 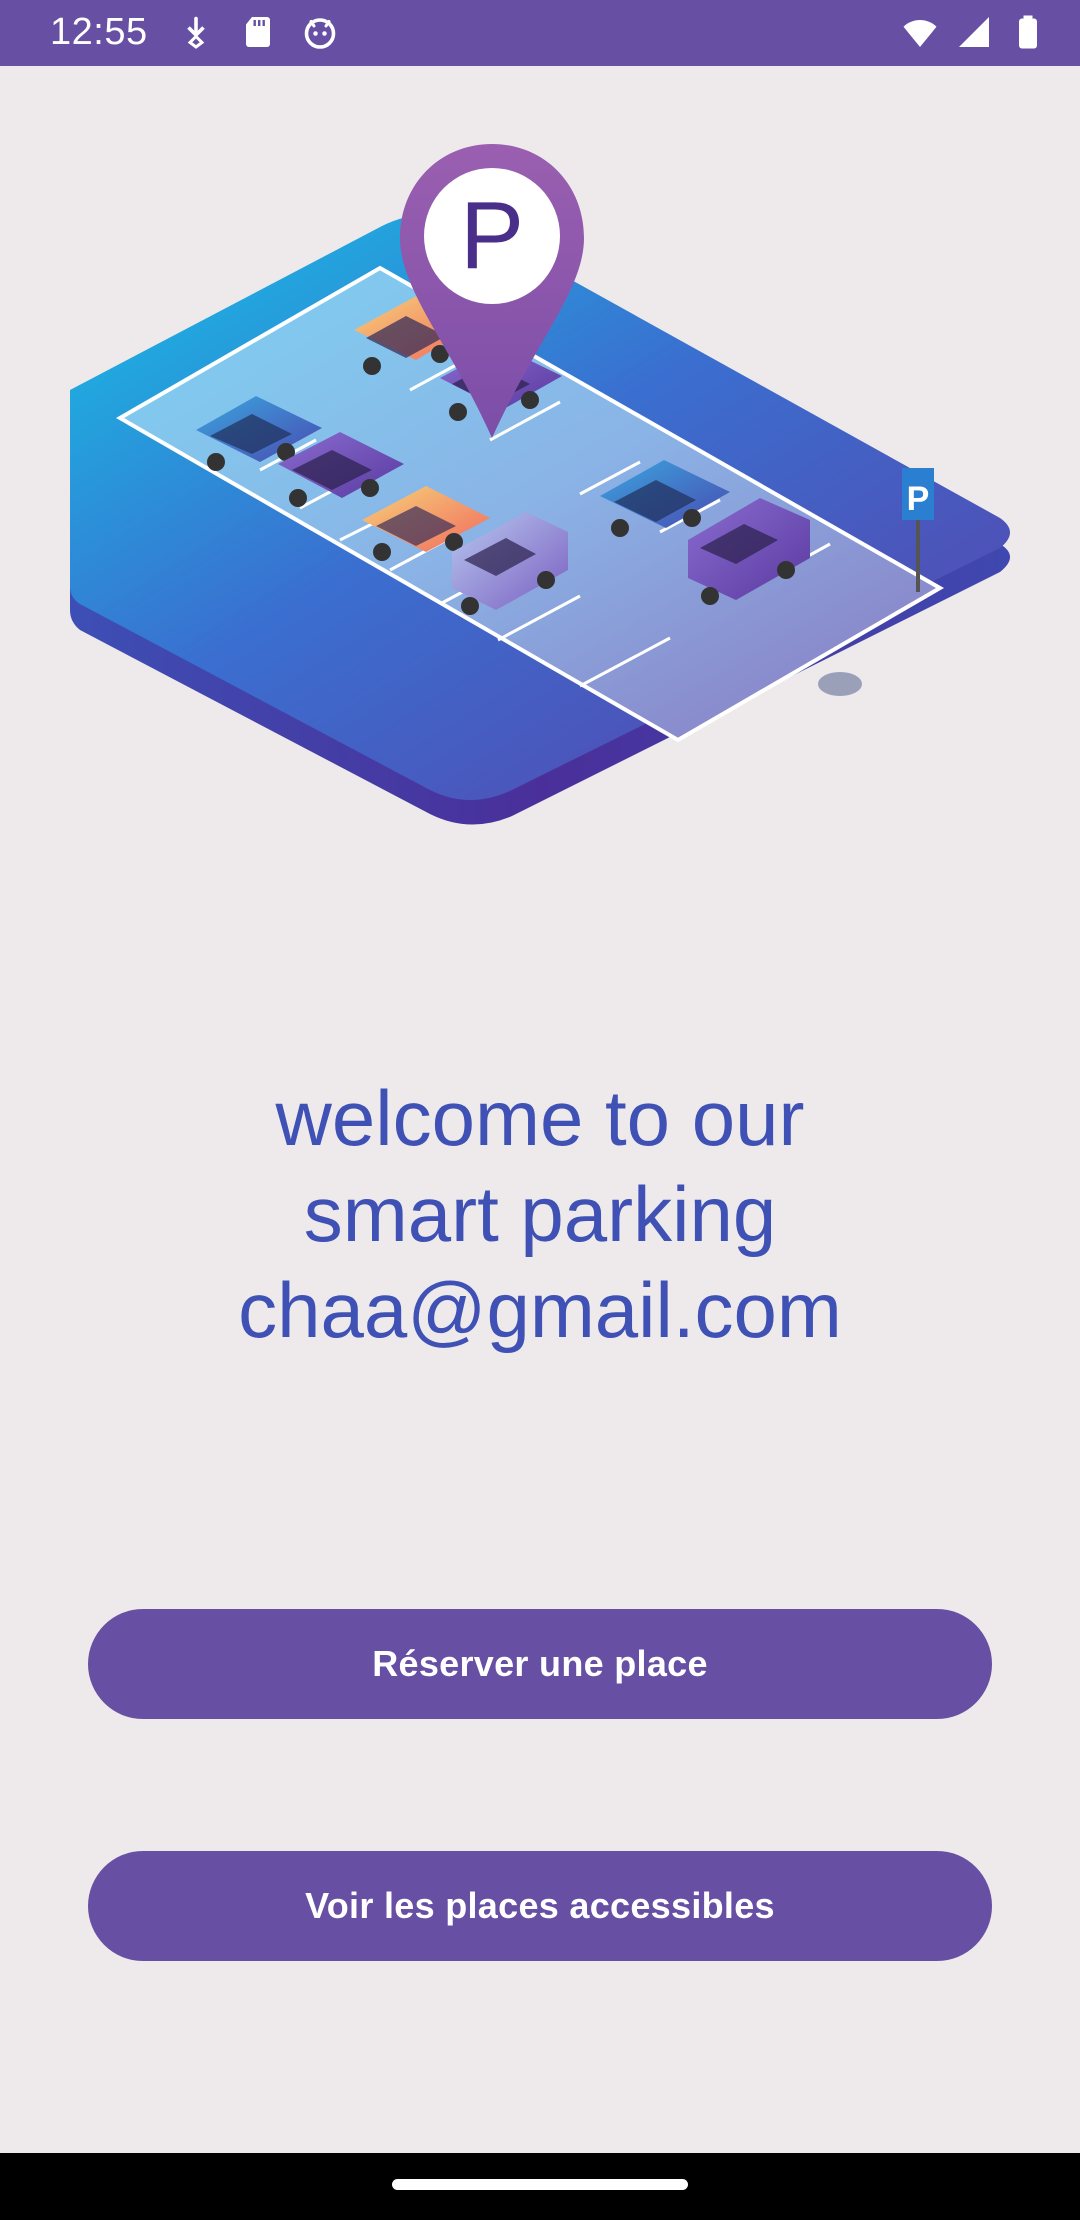 I want to click on view-accessible-places-button: Voir les places accessibles, so click(x=540, y=1906).